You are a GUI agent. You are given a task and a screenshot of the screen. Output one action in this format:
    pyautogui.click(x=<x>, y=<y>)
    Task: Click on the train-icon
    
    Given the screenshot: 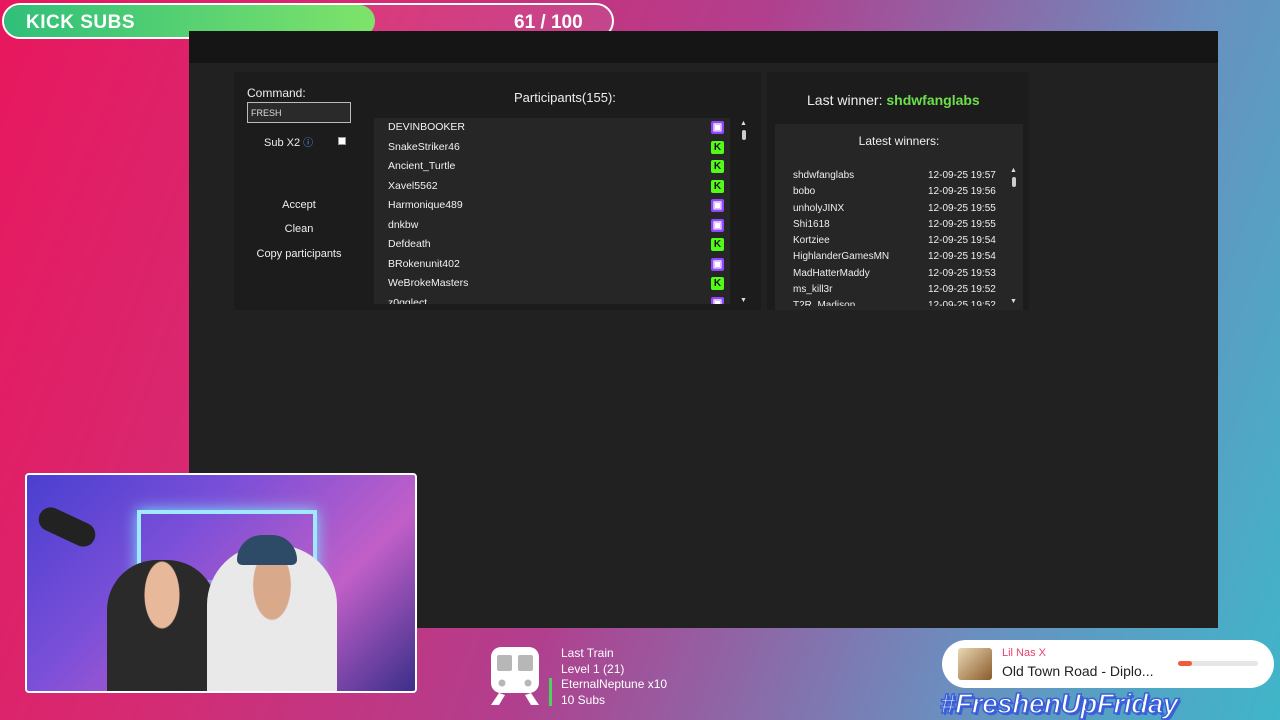 What is the action you would take?
    pyautogui.click(x=515, y=676)
    